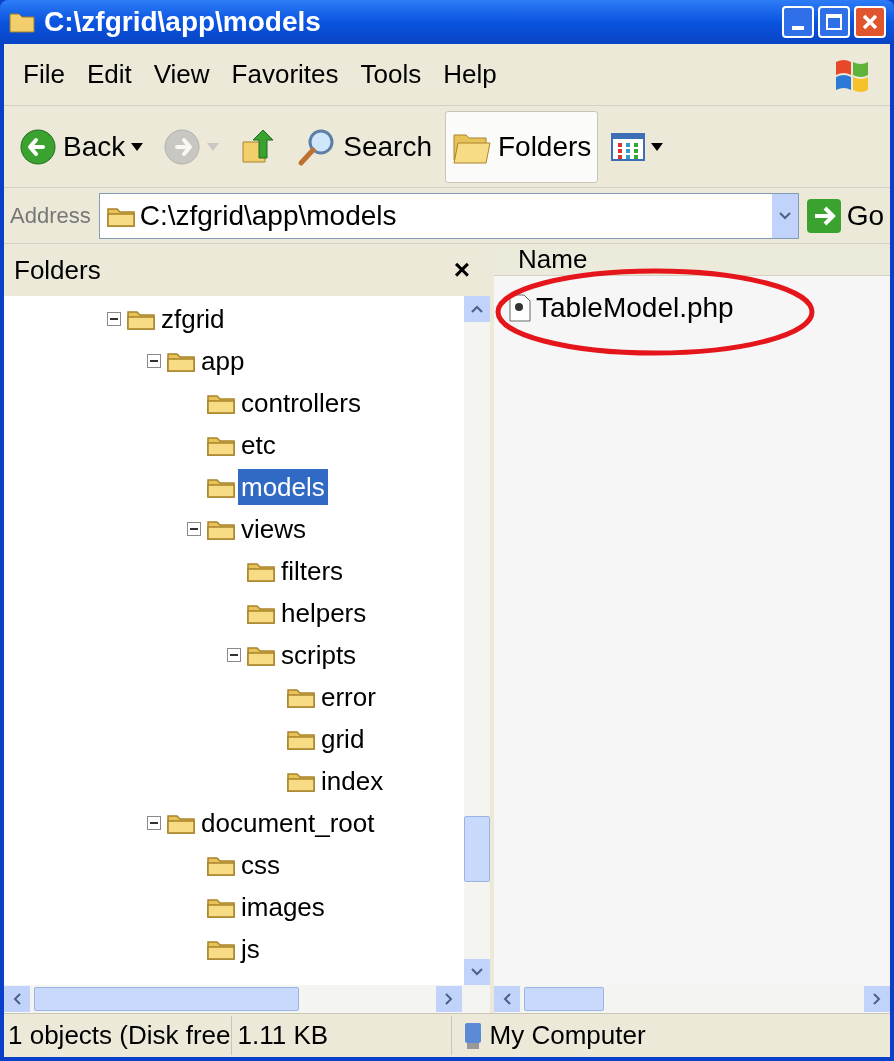  Describe the element at coordinates (193, 319) in the screenshot. I see `tree-item: zfgrid` at that location.